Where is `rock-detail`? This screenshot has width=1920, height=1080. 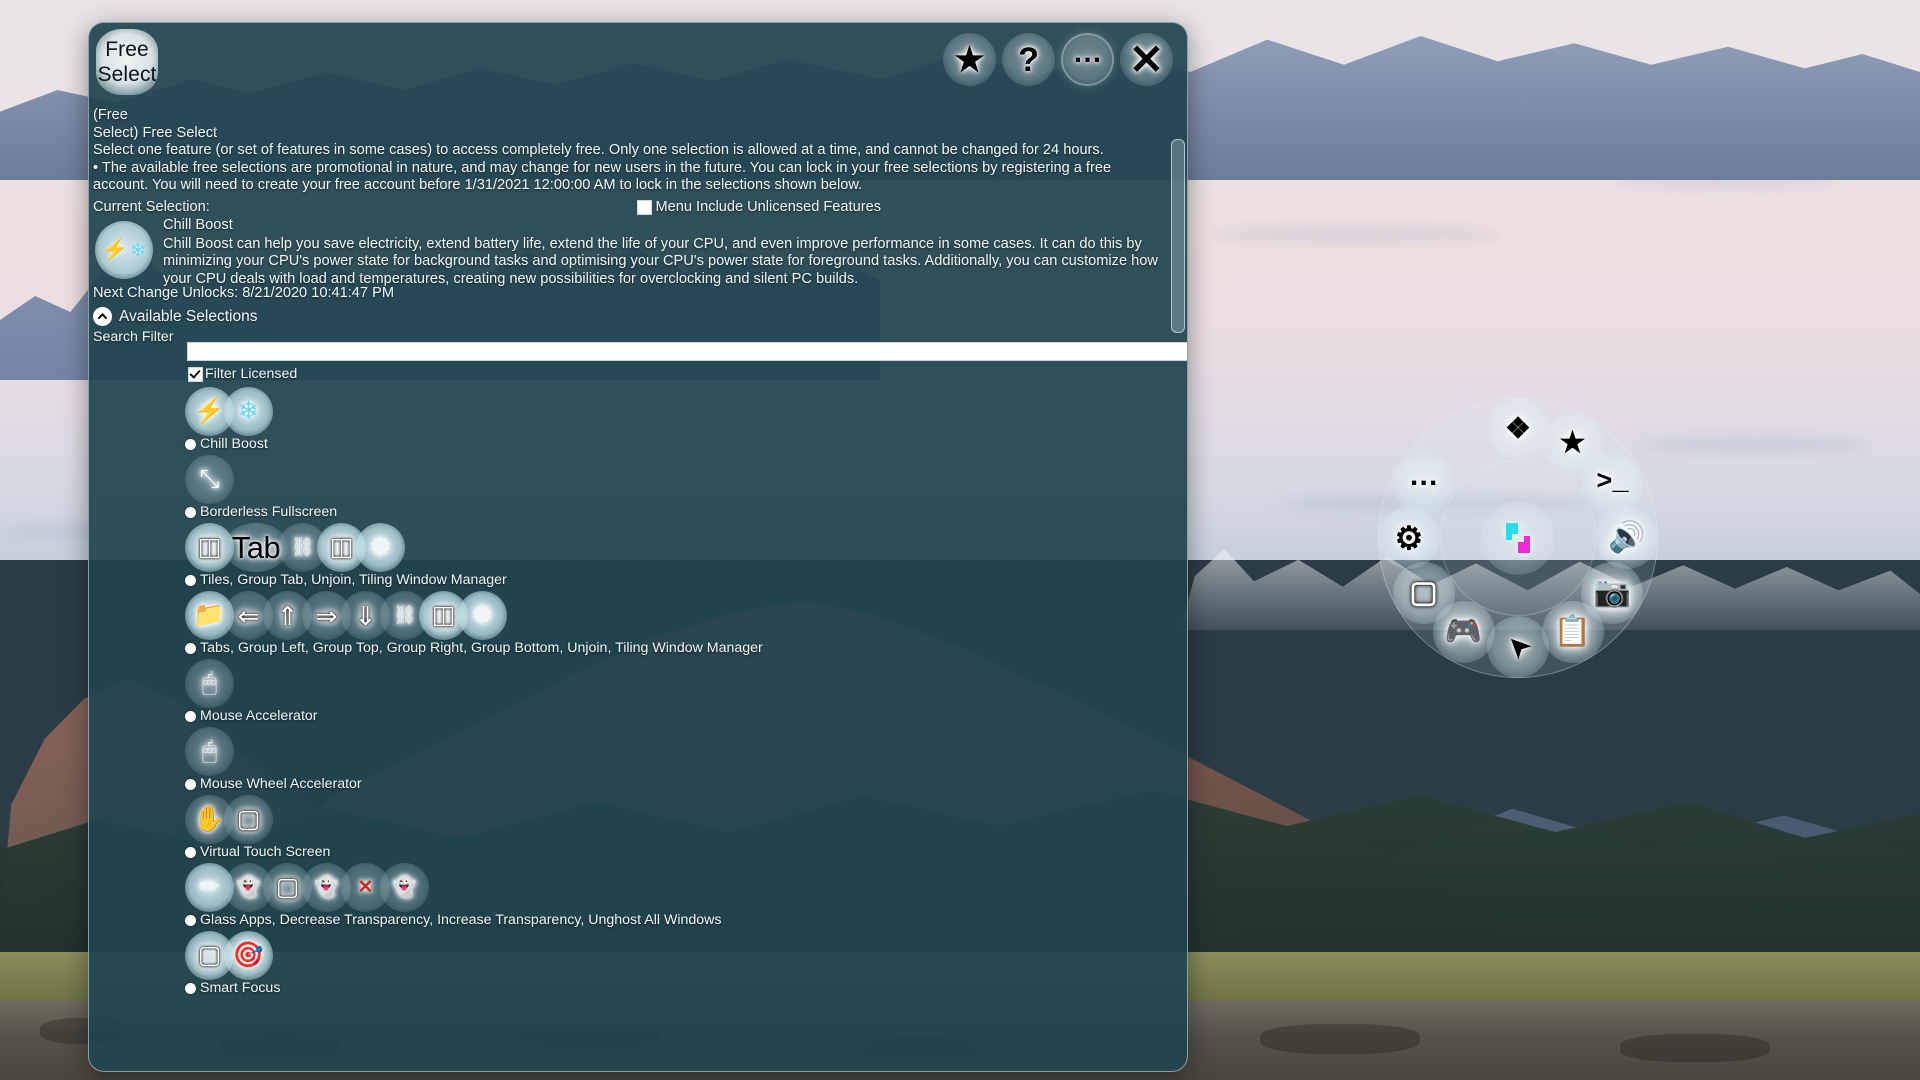
rock-detail is located at coordinates (1340, 1039).